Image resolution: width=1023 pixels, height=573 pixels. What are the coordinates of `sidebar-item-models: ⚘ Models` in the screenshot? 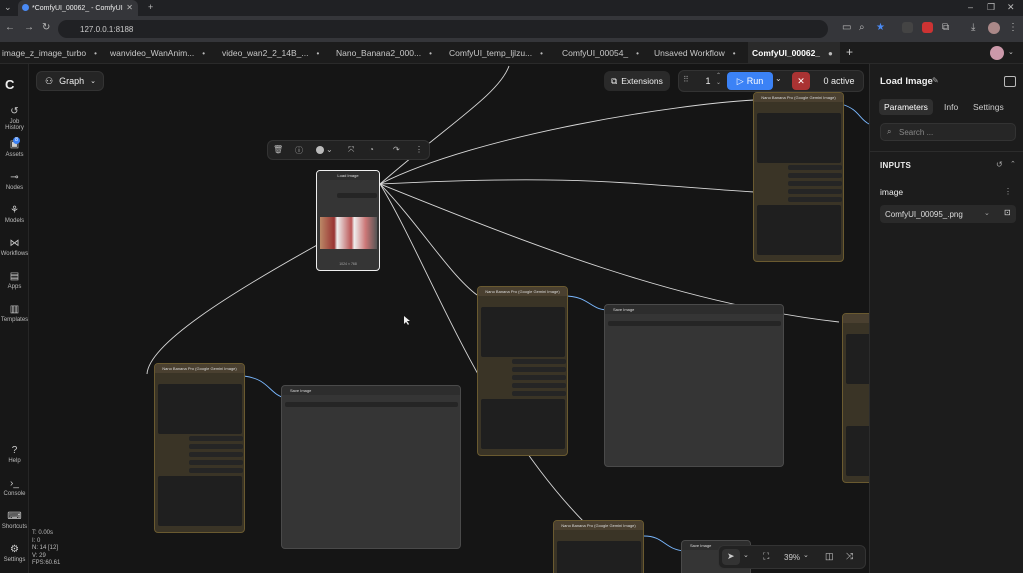 It's located at (14, 214).